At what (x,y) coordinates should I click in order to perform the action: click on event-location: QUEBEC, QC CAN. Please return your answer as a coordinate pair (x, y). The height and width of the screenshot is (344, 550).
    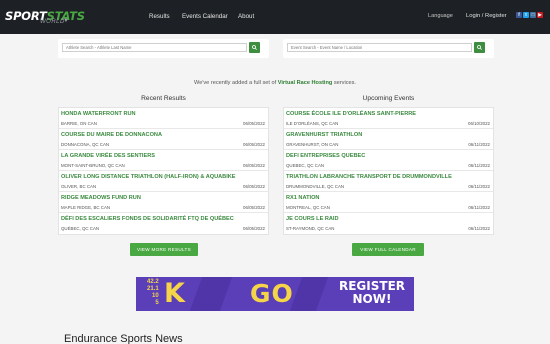
    Looking at the image, I should click on (305, 165).